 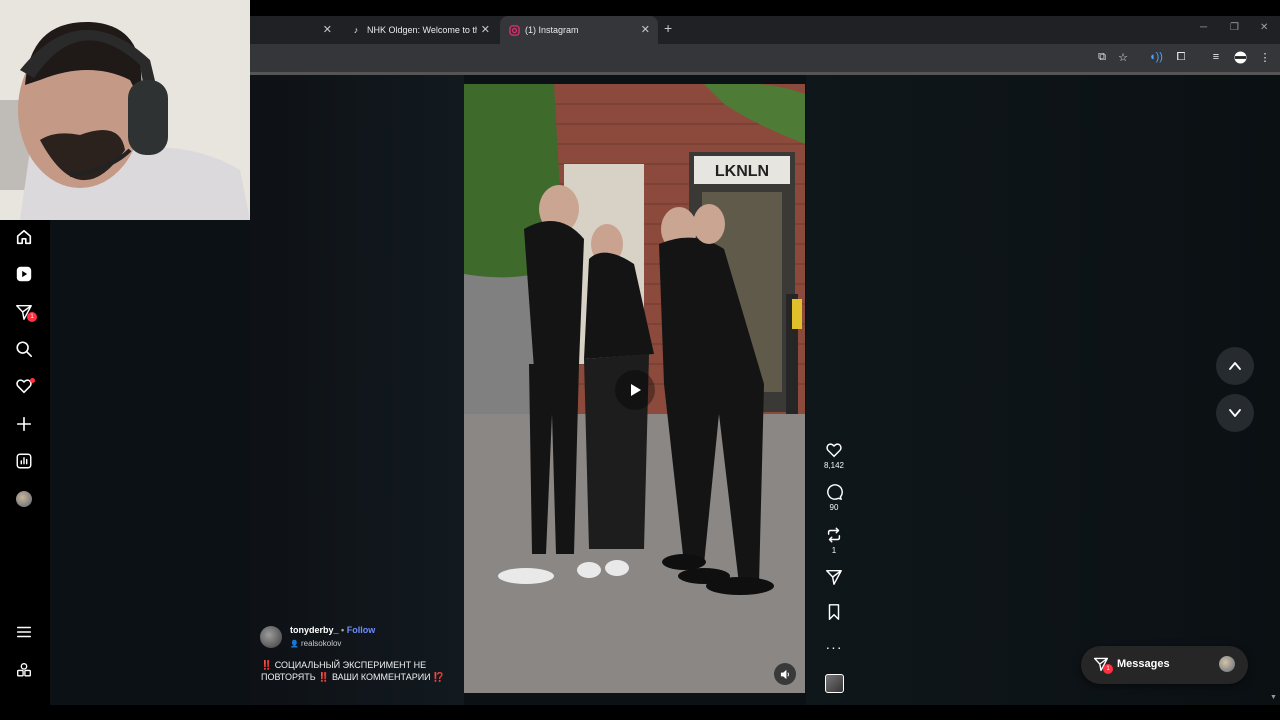 I want to click on audio-name: realsokolov, so click(x=321, y=643).